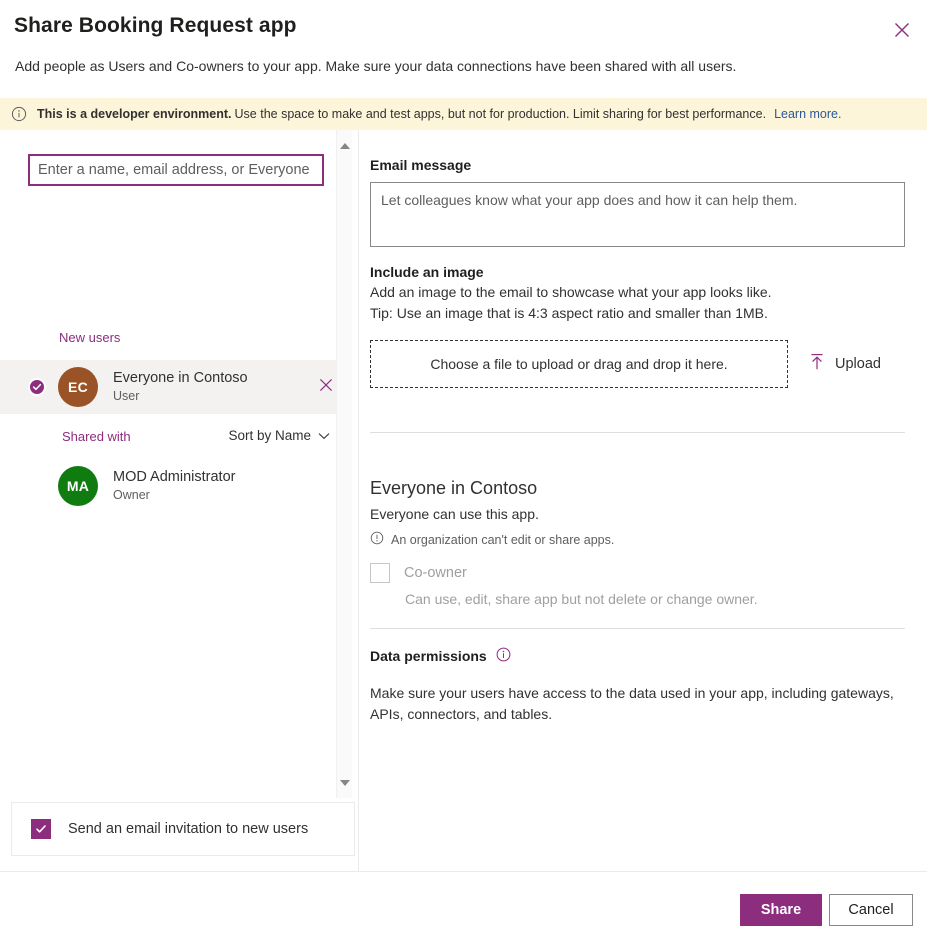 The width and height of the screenshot is (927, 939). I want to click on data-permissions-heading: Data permissions, so click(440, 656).